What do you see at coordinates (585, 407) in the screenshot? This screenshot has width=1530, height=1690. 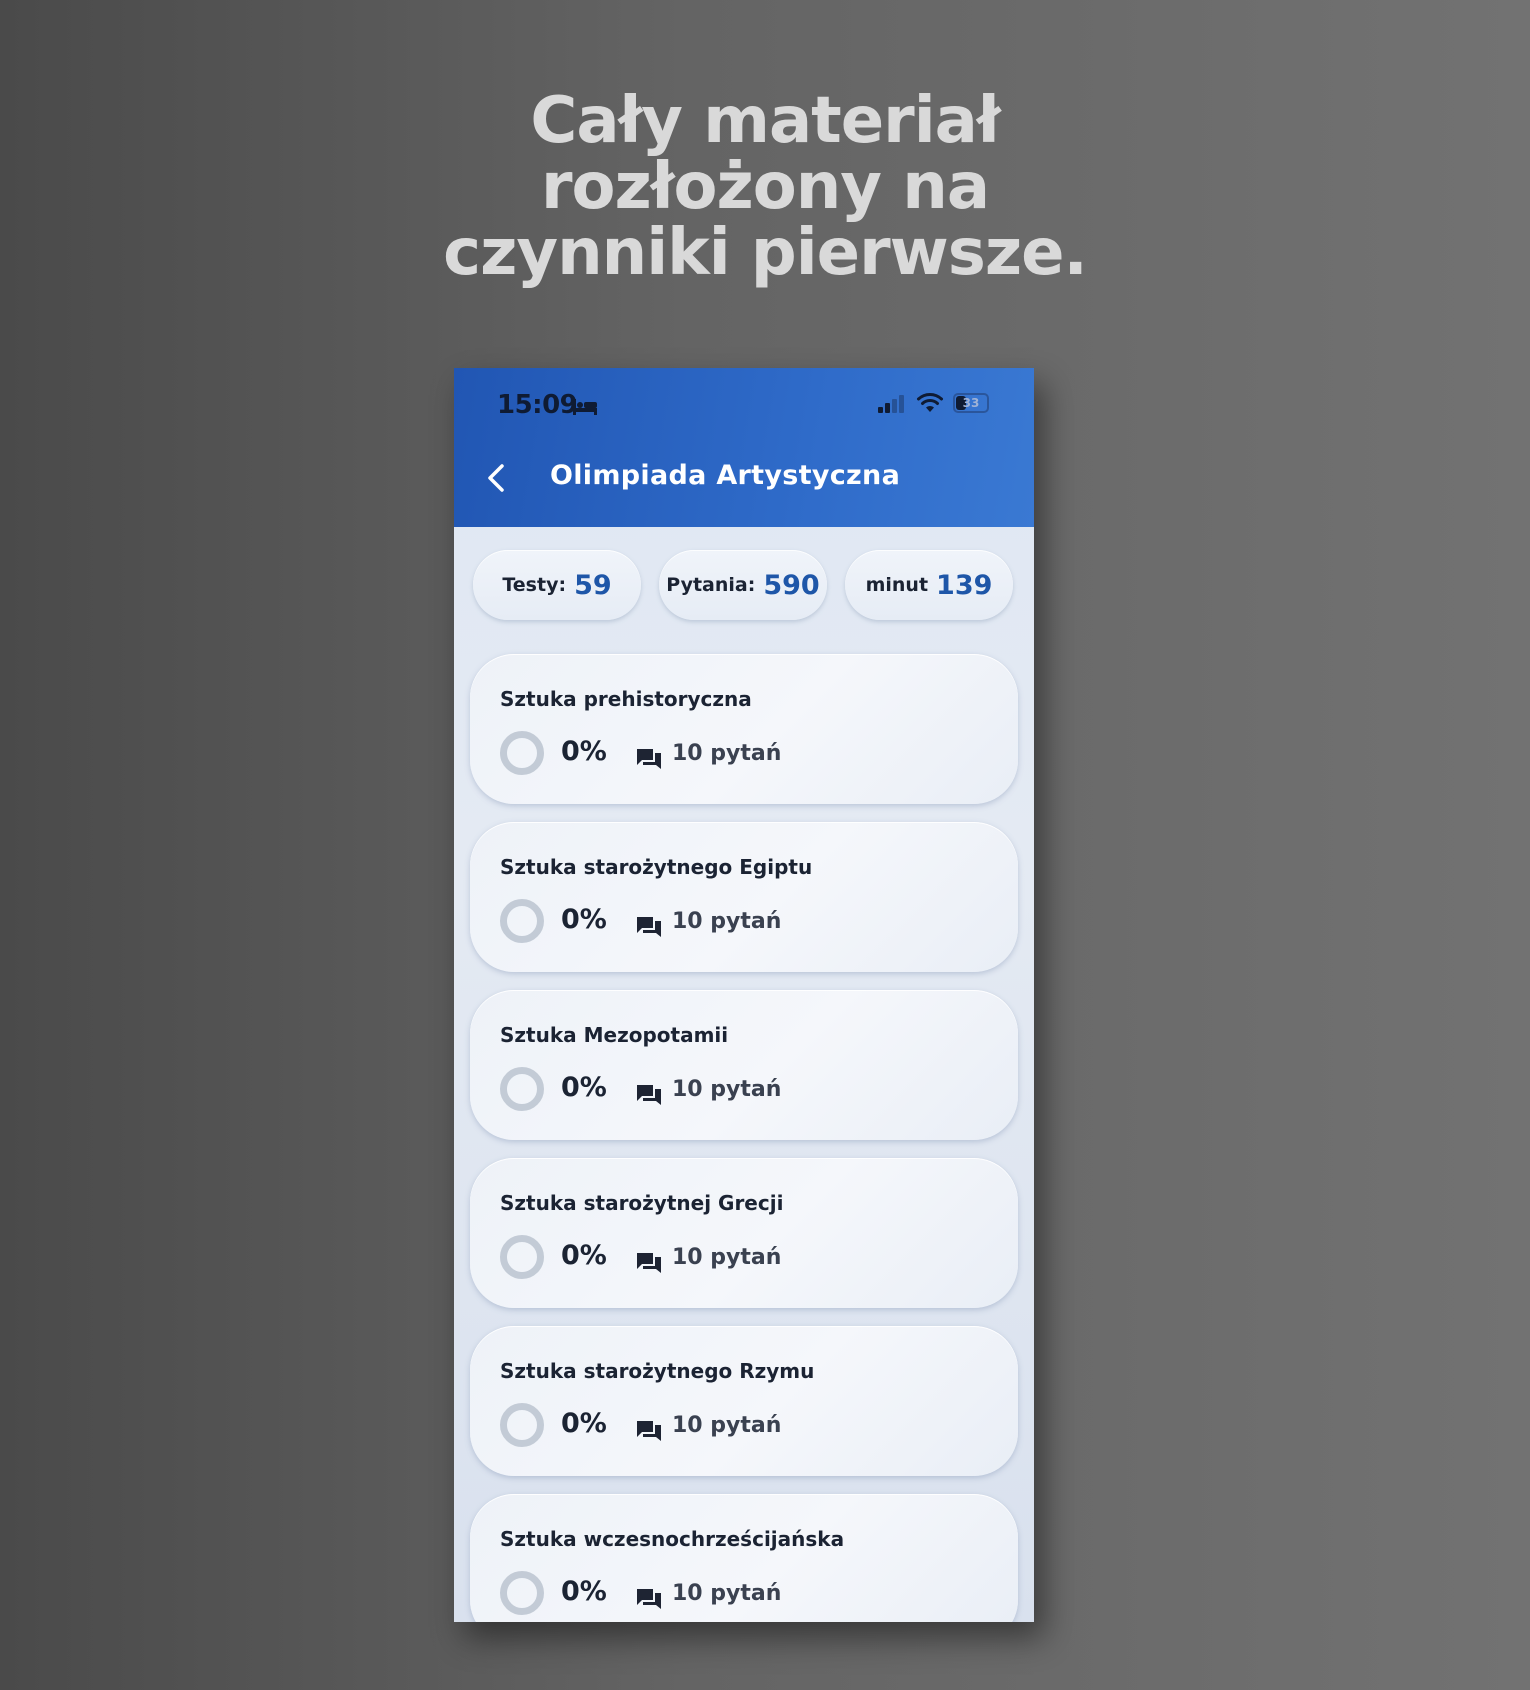 I see `bed-icon` at bounding box center [585, 407].